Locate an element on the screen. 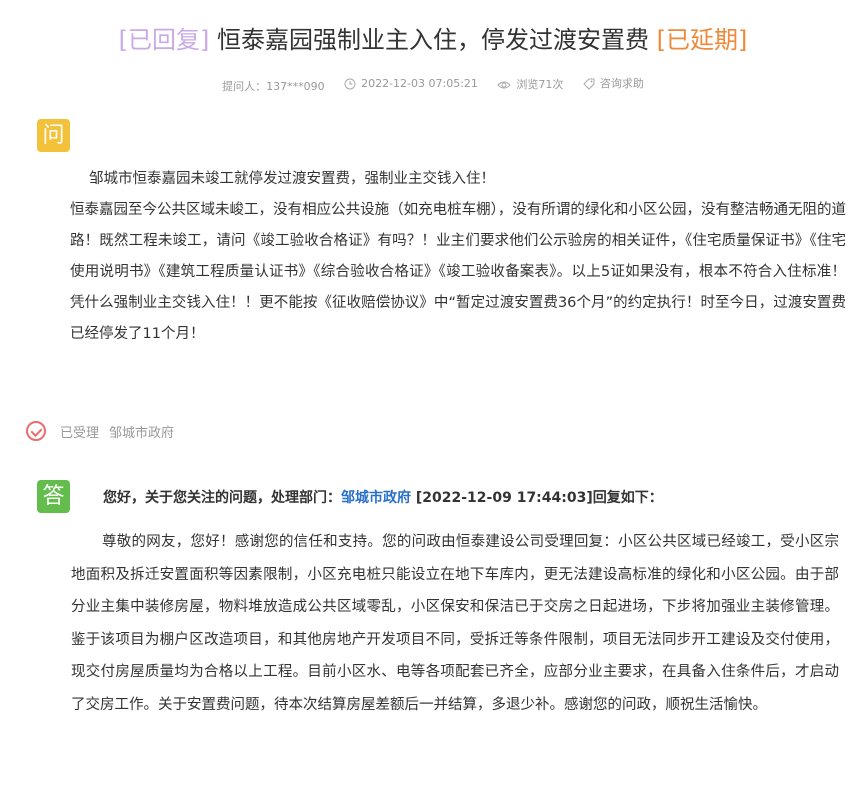 The height and width of the screenshot is (803, 866). check-circle-icon is located at coordinates (36, 431).